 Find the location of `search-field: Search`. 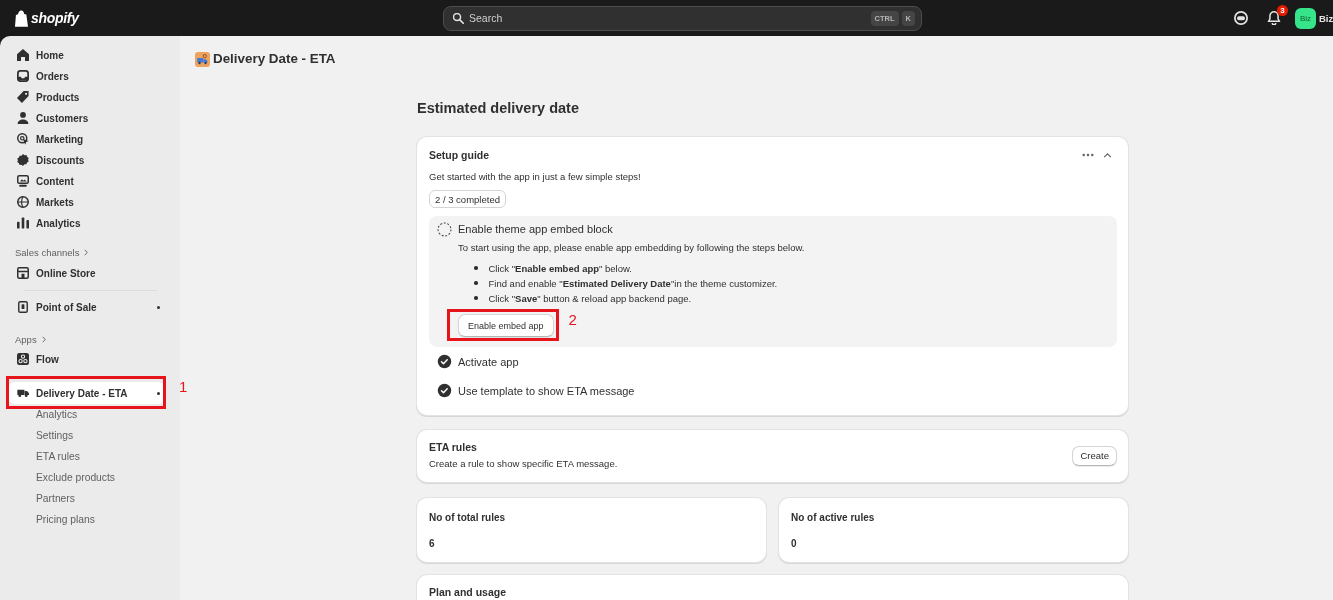

search-field: Search is located at coordinates (667, 18).